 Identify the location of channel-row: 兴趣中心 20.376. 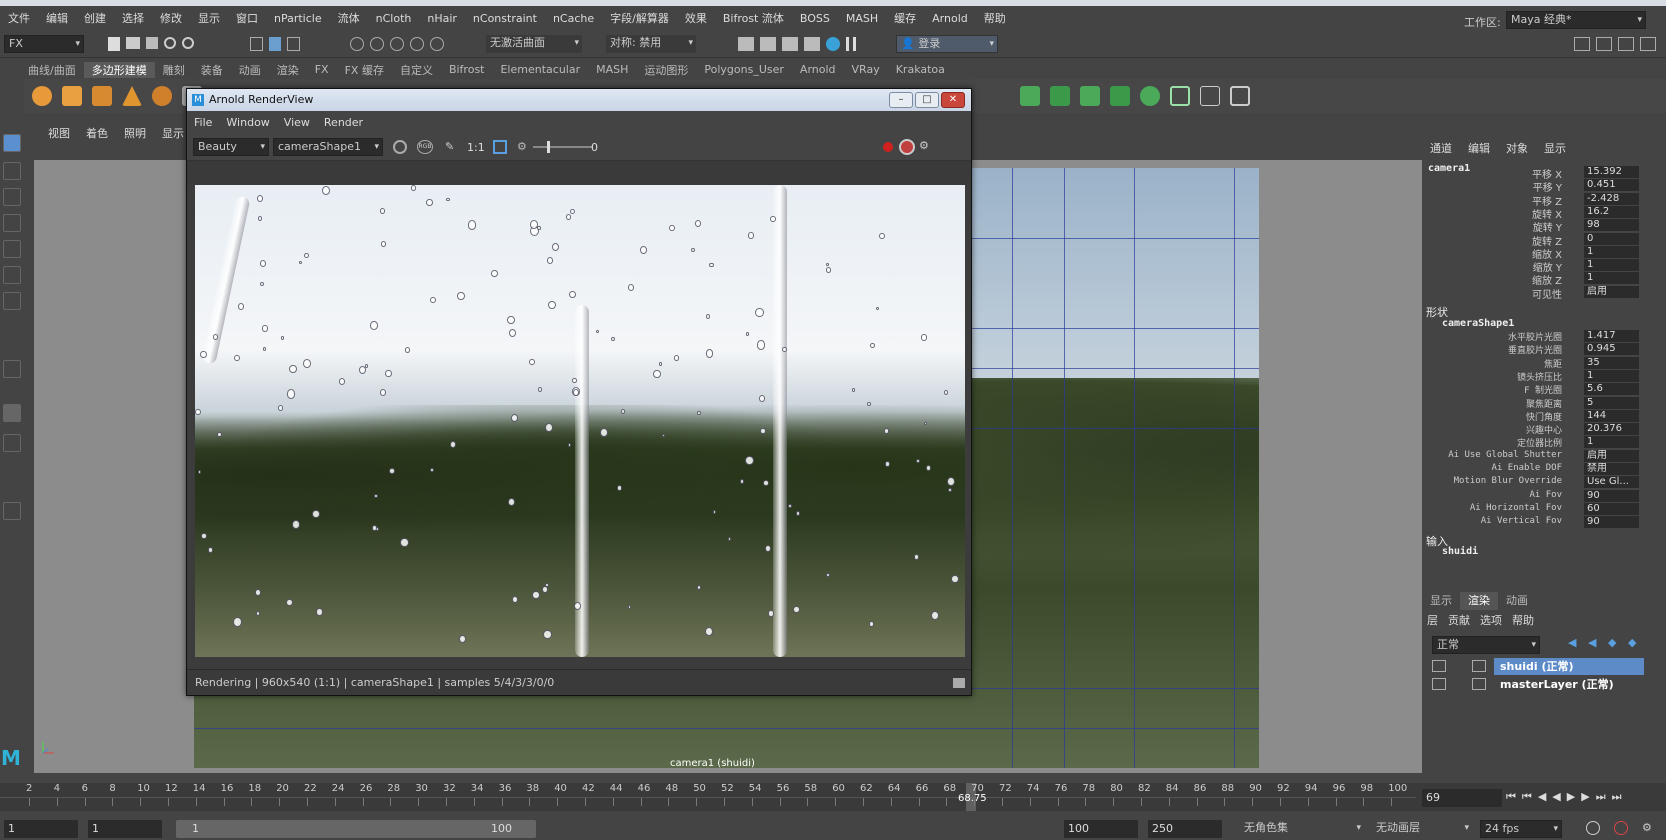
(1537, 429).